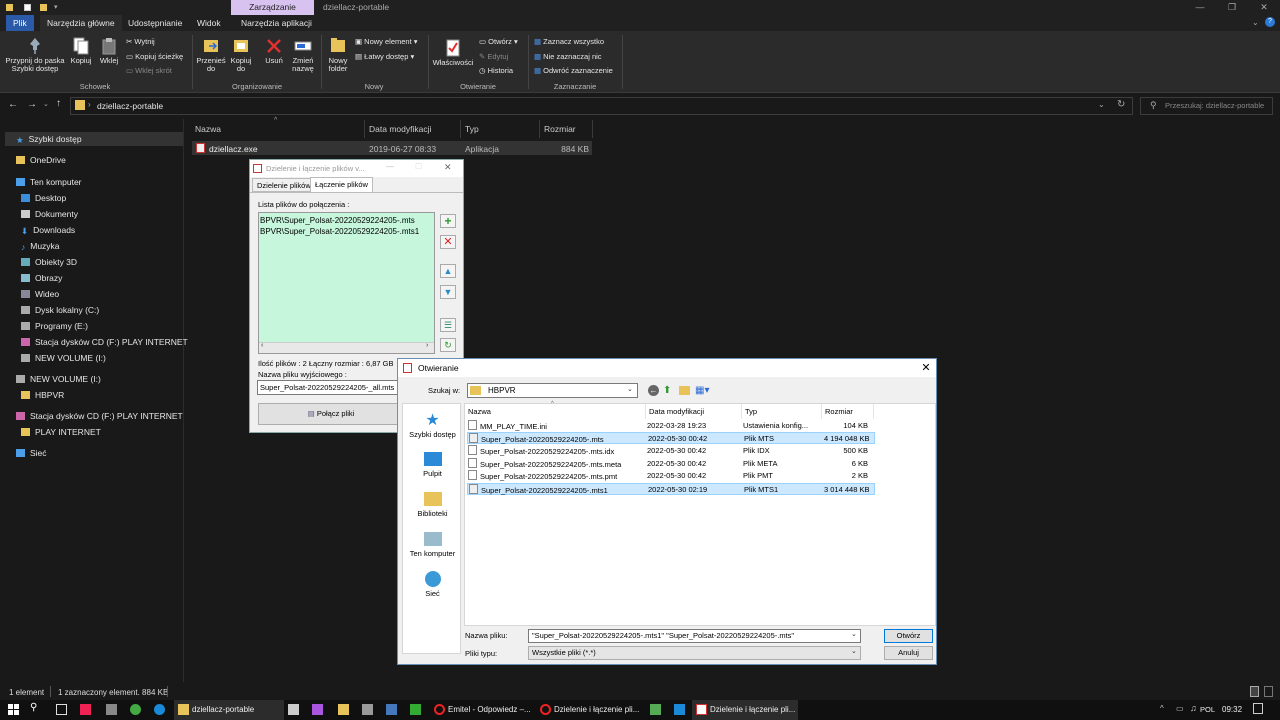  Describe the element at coordinates (35, 55) in the screenshot. I see `pin-quick-access-button: Przypnij do paska Szybki dostęp` at that location.